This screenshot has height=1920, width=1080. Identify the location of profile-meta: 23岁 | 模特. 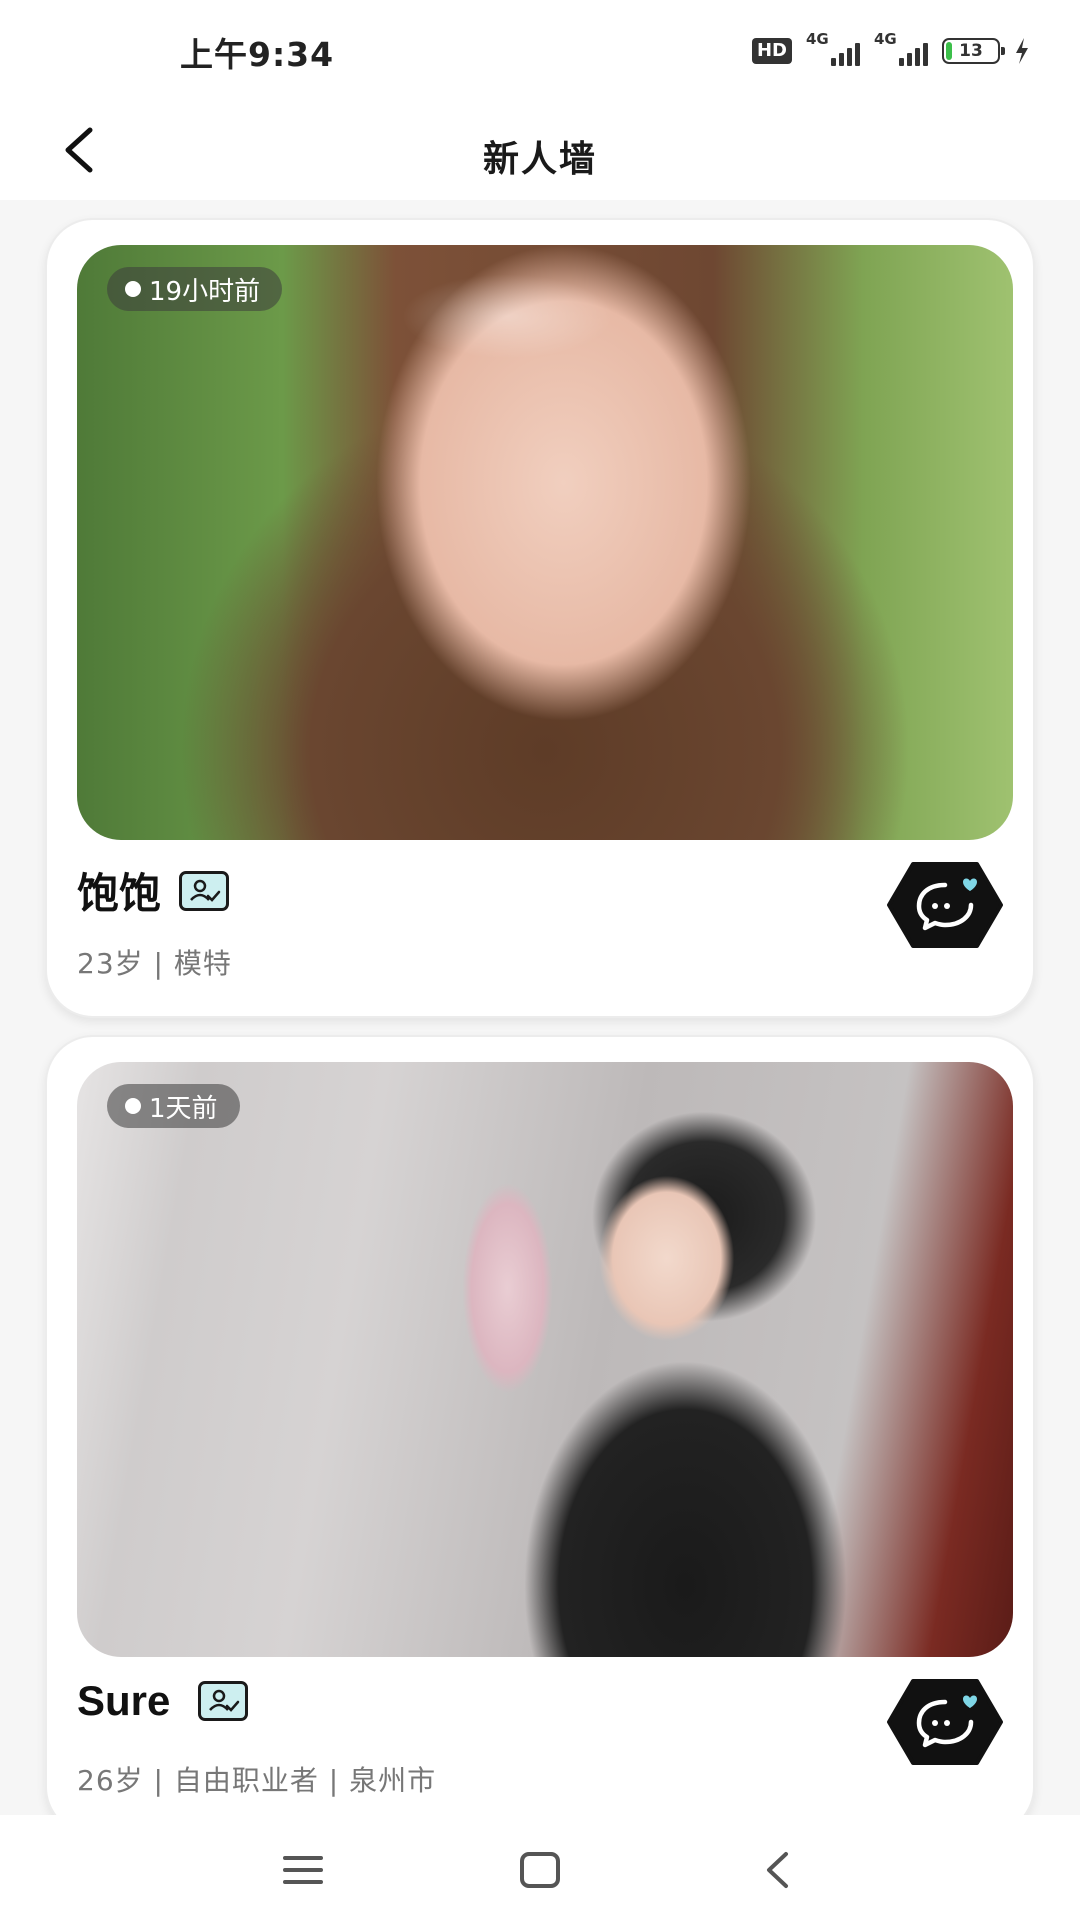
(154, 963).